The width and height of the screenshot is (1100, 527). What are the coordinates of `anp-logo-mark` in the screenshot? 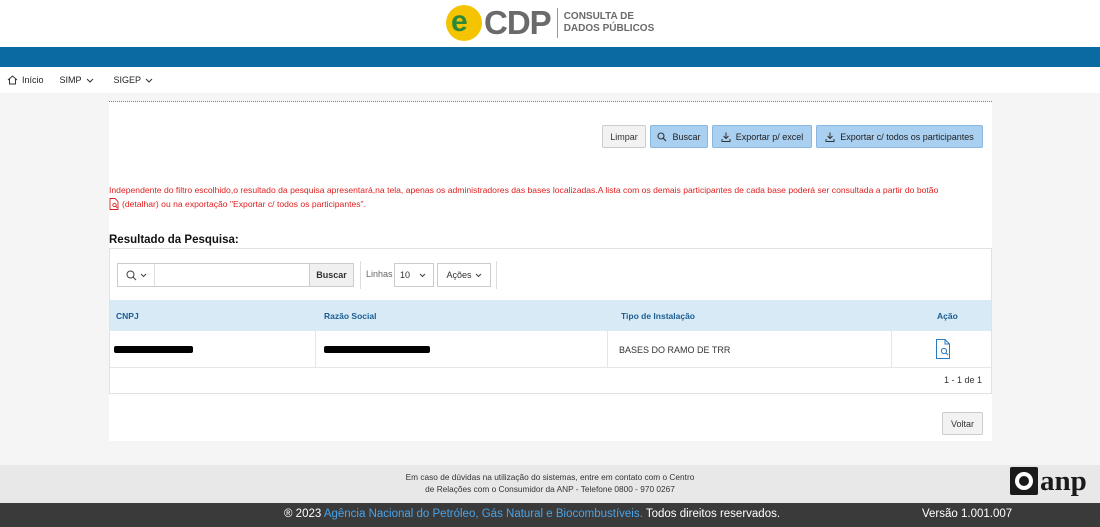 It's located at (1024, 481).